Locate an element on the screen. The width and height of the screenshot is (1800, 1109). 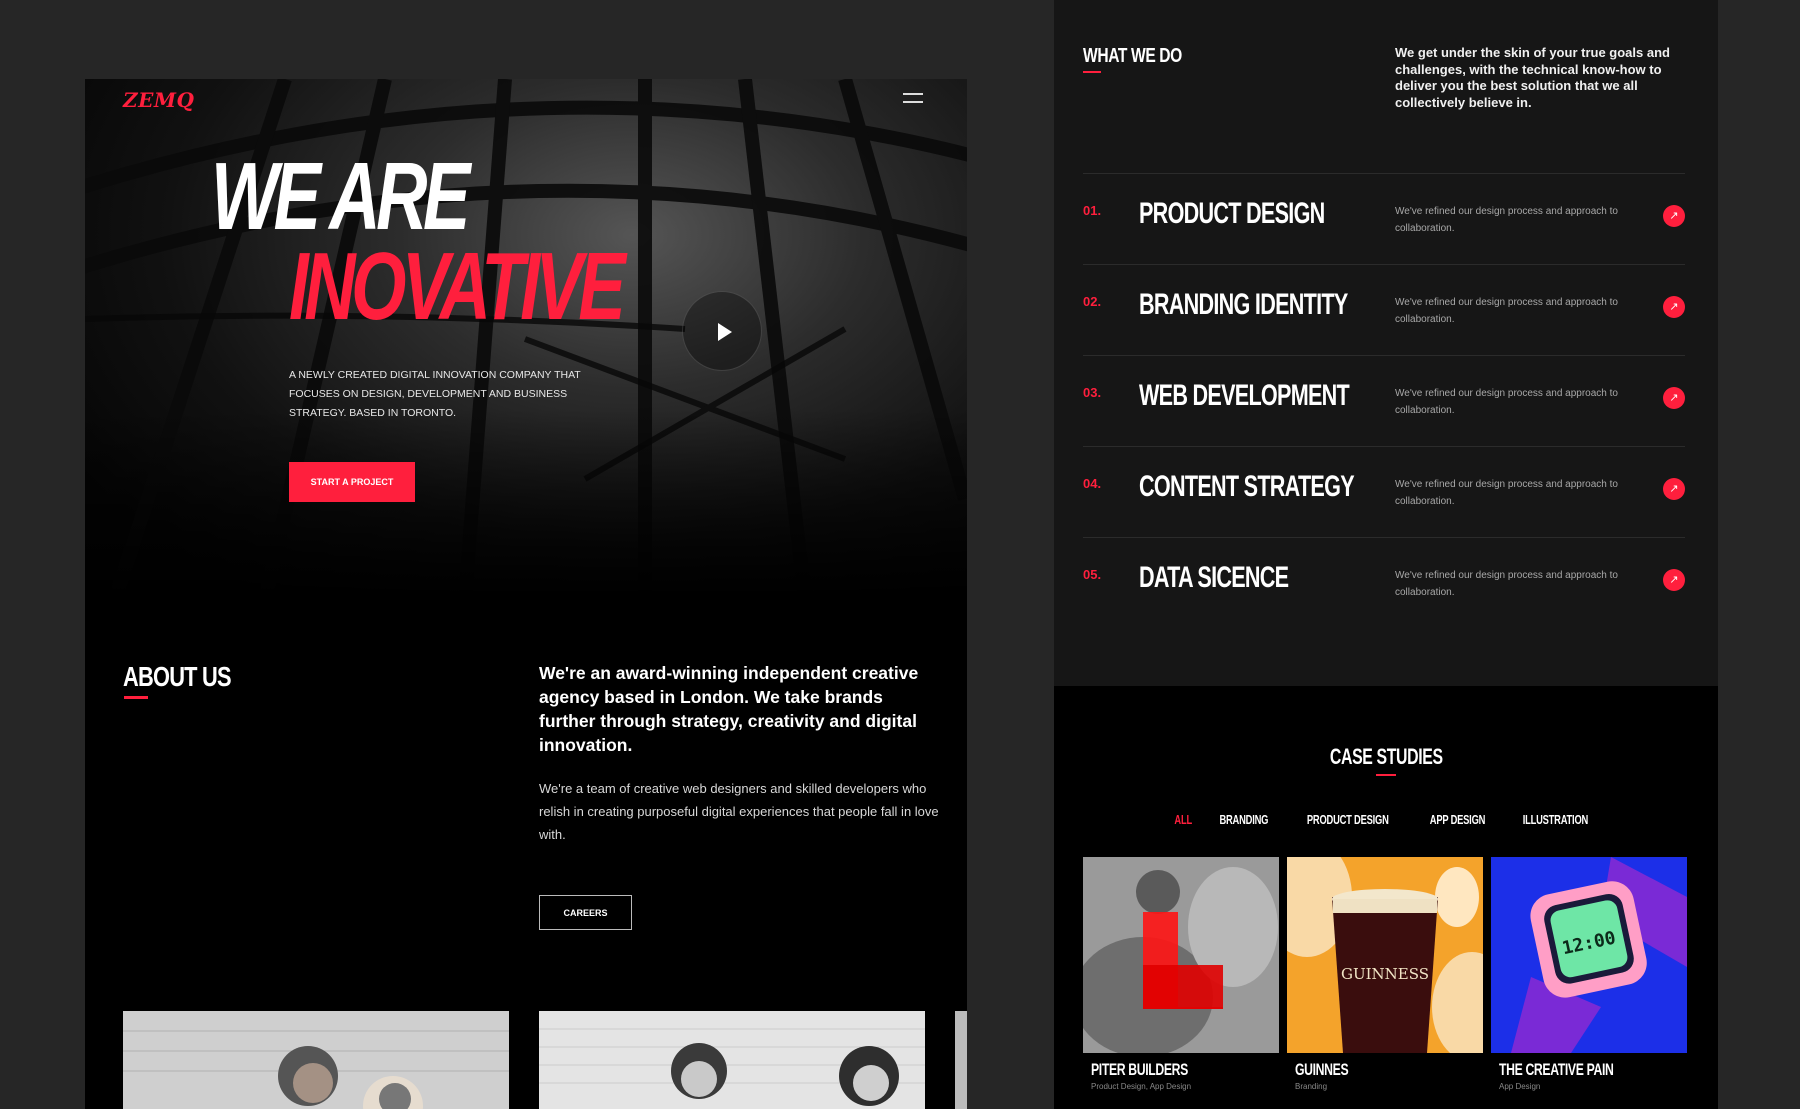
case-studies-underline is located at coordinates (1386, 775).